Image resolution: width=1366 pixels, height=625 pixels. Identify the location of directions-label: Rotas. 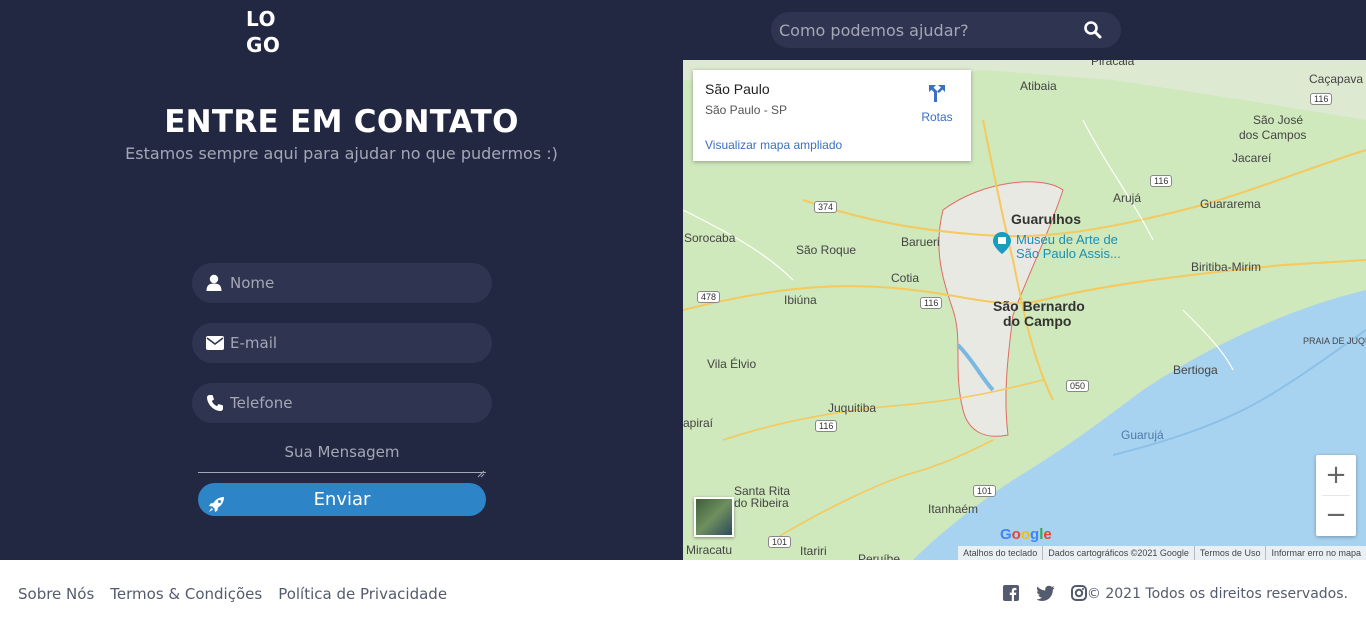
(937, 117).